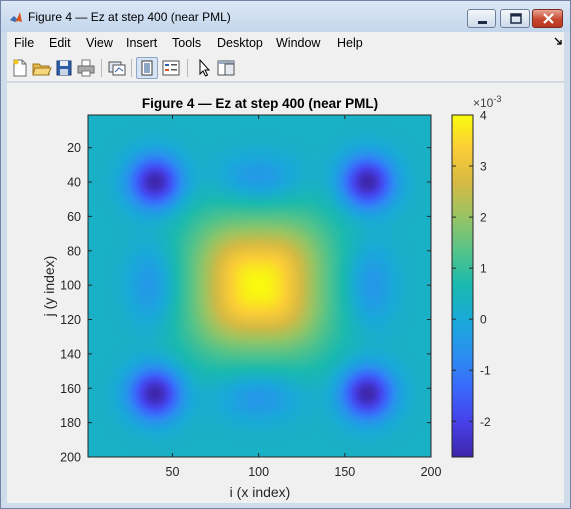  I want to click on insert-legend-button, so click(171, 68).